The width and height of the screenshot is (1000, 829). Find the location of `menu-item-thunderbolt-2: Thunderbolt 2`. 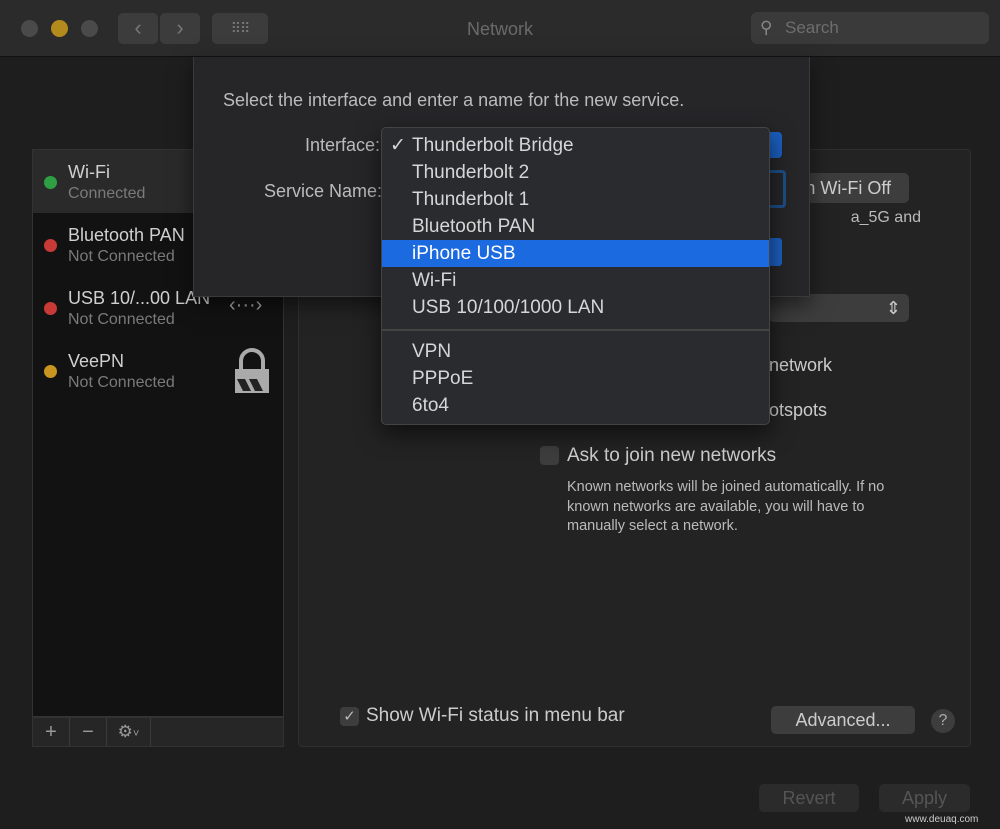

menu-item-thunderbolt-2: Thunderbolt 2 is located at coordinates (575, 172).